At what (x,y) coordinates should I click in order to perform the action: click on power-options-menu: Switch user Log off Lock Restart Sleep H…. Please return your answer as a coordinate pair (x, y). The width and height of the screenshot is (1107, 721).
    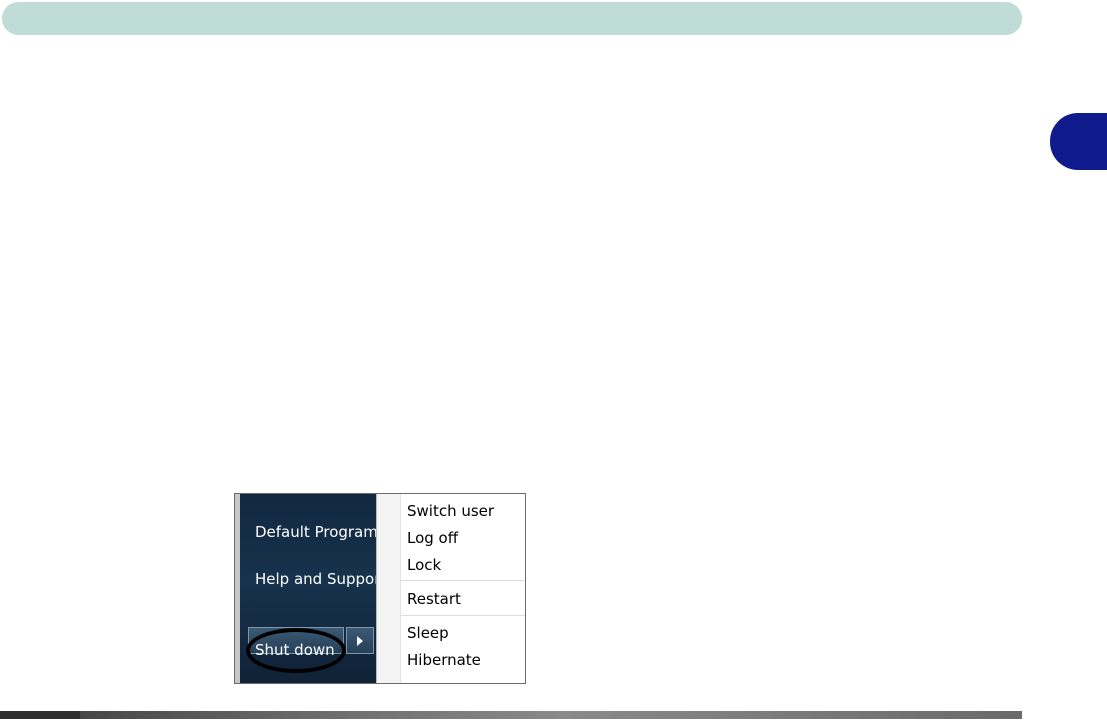
    Looking at the image, I should click on (450, 588).